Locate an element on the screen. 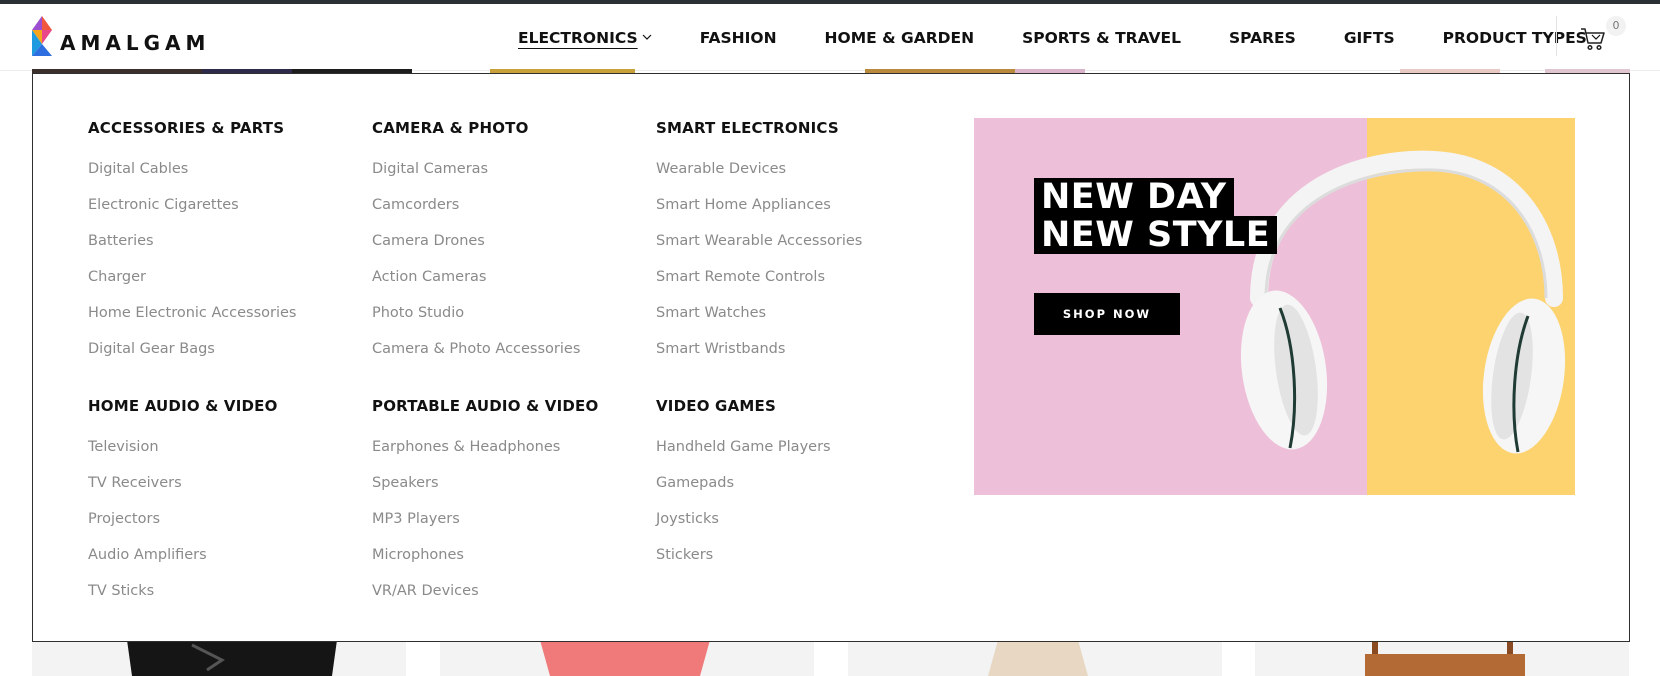 This screenshot has height=676, width=1660. menu-link: Camcorders is located at coordinates (476, 213).